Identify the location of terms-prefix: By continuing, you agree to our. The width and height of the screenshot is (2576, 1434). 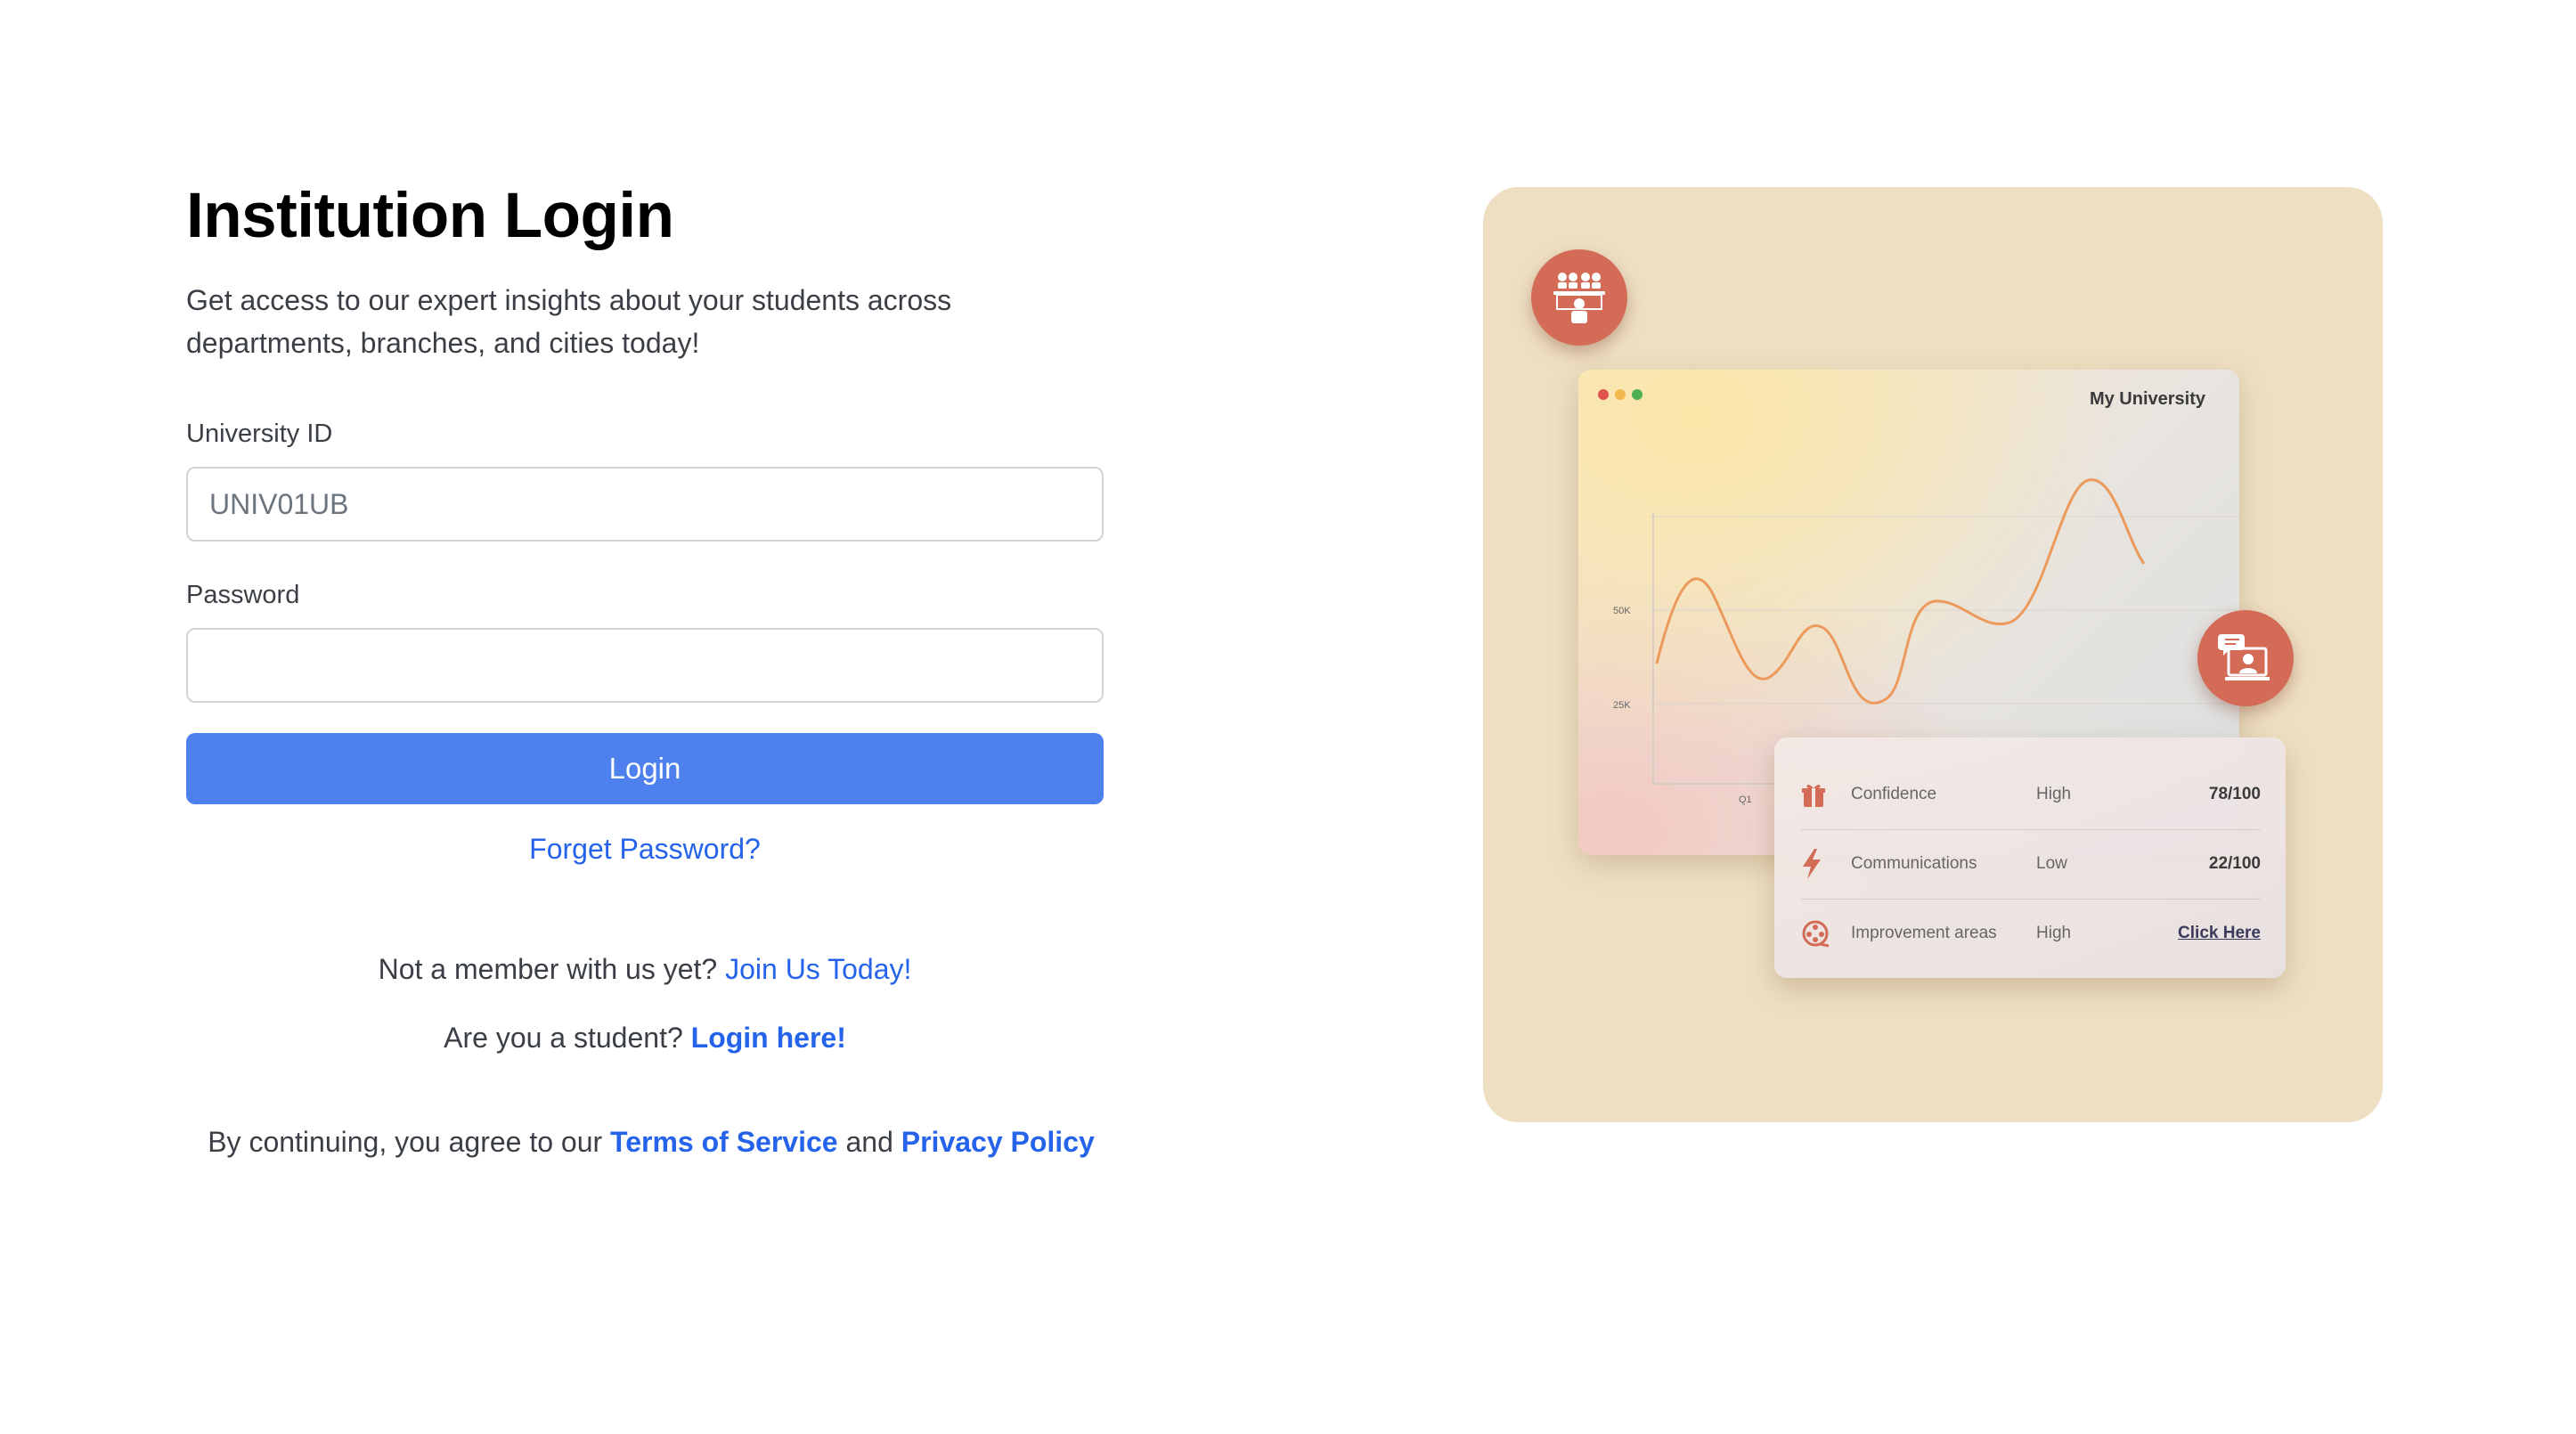
(406, 1142).